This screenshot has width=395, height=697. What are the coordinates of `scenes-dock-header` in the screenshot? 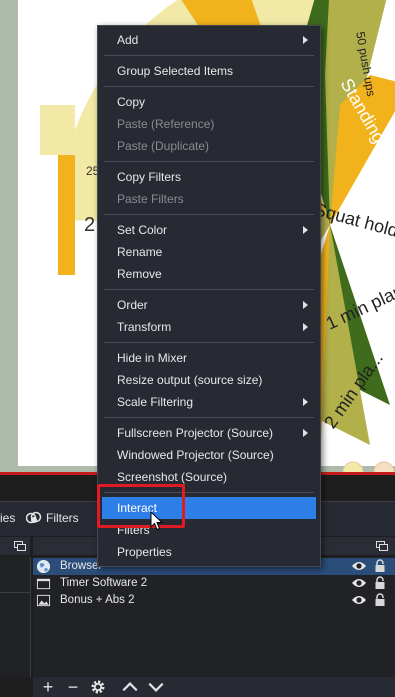 It's located at (15, 546).